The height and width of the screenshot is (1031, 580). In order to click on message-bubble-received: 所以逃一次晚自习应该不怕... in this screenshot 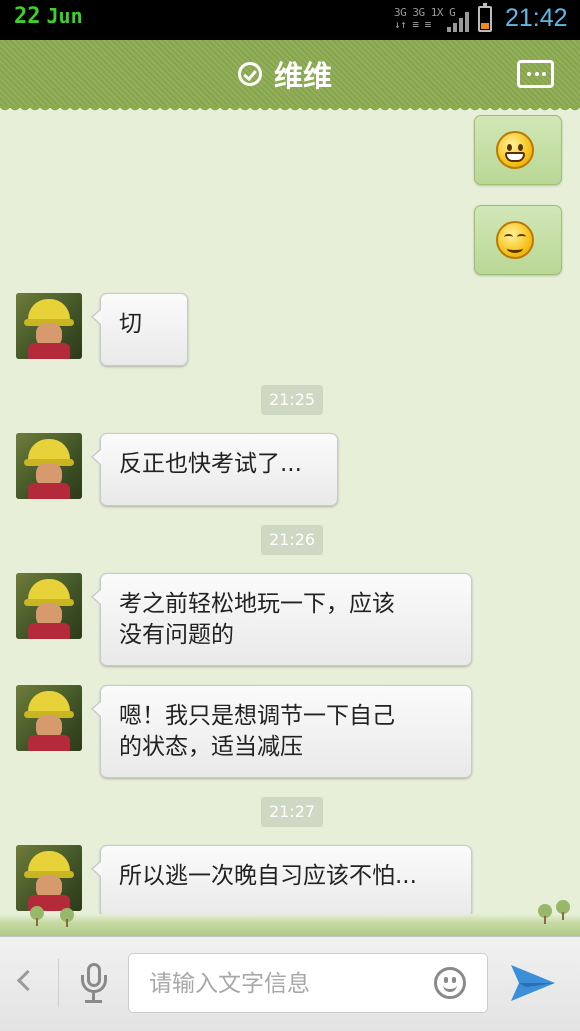, I will do `click(281, 881)`.